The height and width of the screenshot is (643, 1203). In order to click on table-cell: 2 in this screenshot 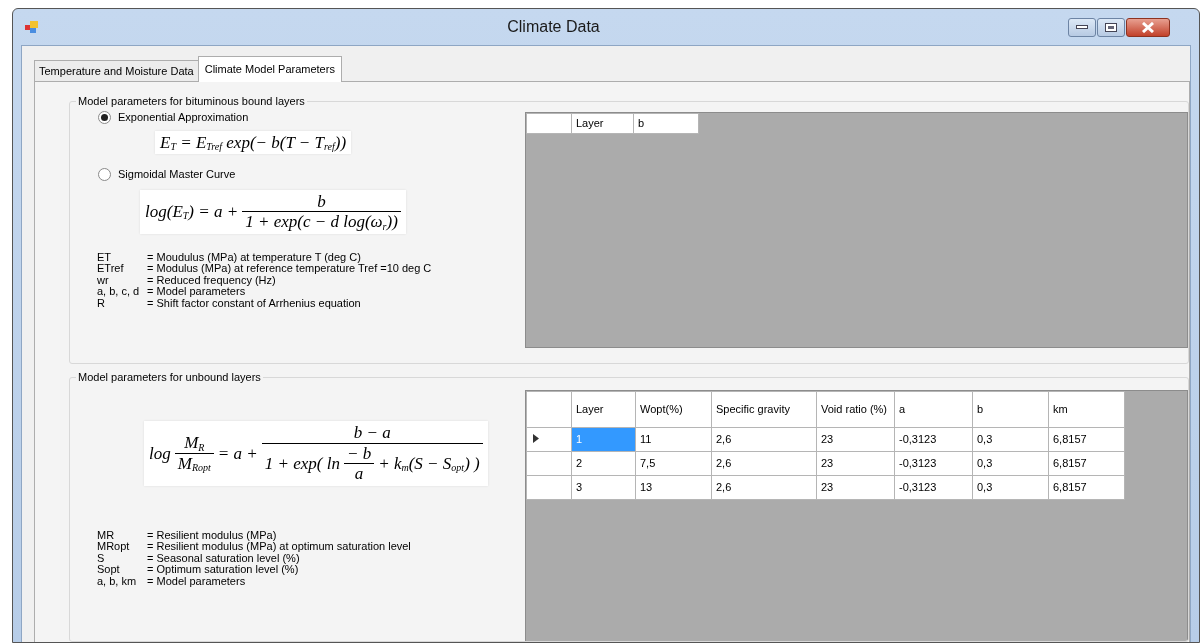, I will do `click(603, 463)`.